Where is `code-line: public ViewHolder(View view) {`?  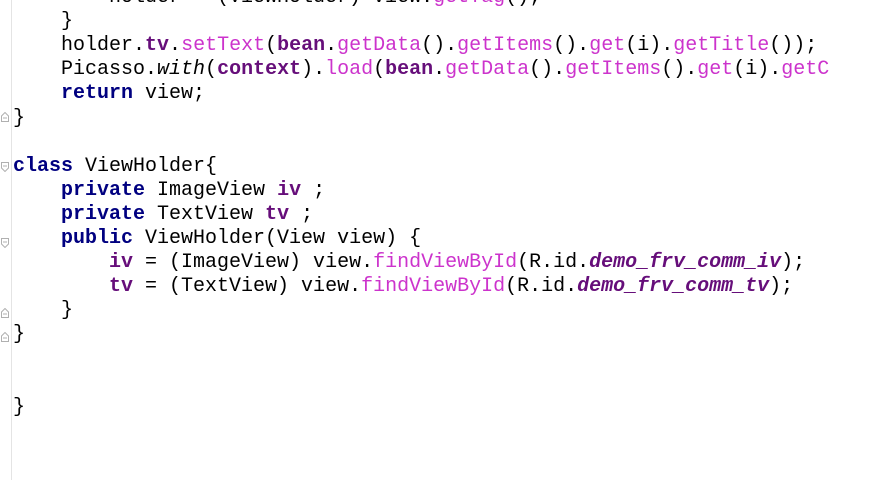
code-line: public ViewHolder(View view) { is located at coordinates (217, 239).